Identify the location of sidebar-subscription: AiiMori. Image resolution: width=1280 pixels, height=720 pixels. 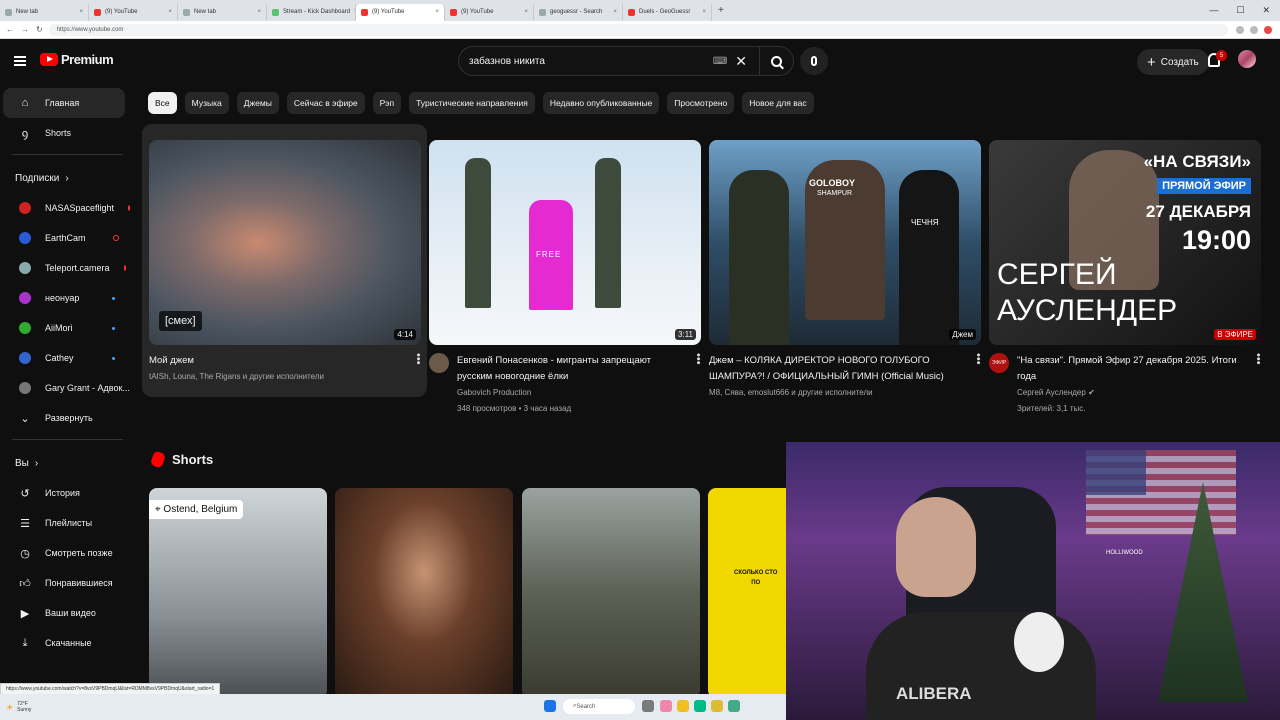
(64, 328).